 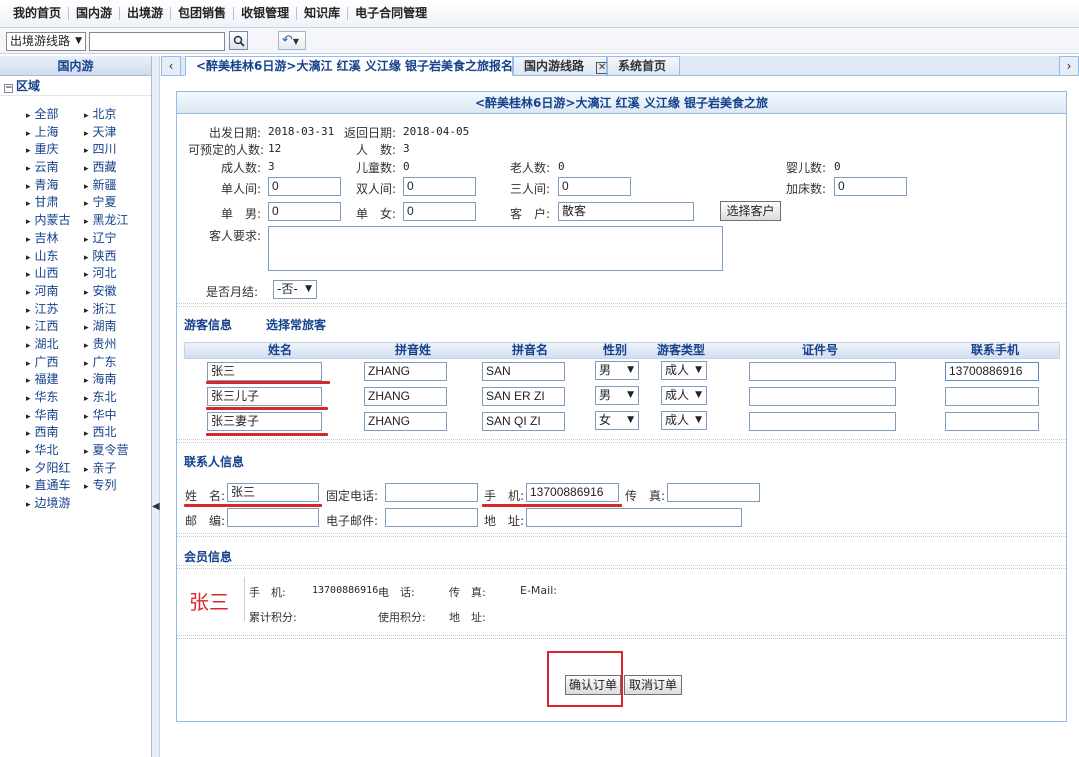 I want to click on collapse-icon: −, so click(x=8, y=88).